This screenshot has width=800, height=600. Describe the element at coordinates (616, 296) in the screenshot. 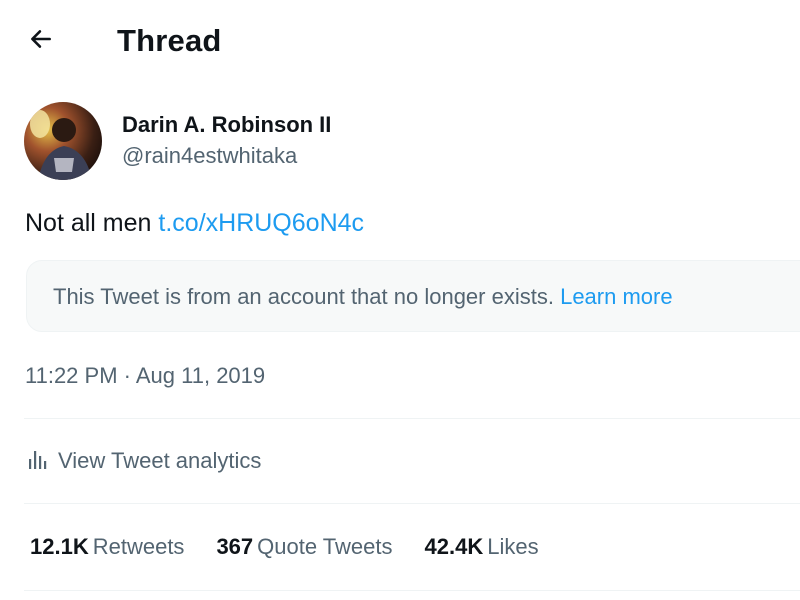

I see `learn-more-link: Learn more` at that location.